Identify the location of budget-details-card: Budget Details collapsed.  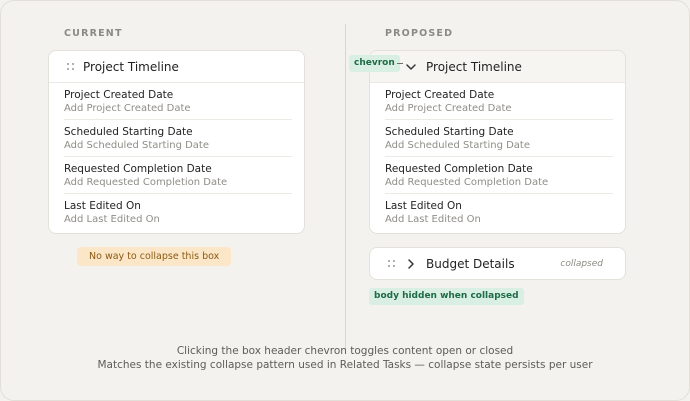
(497, 263).